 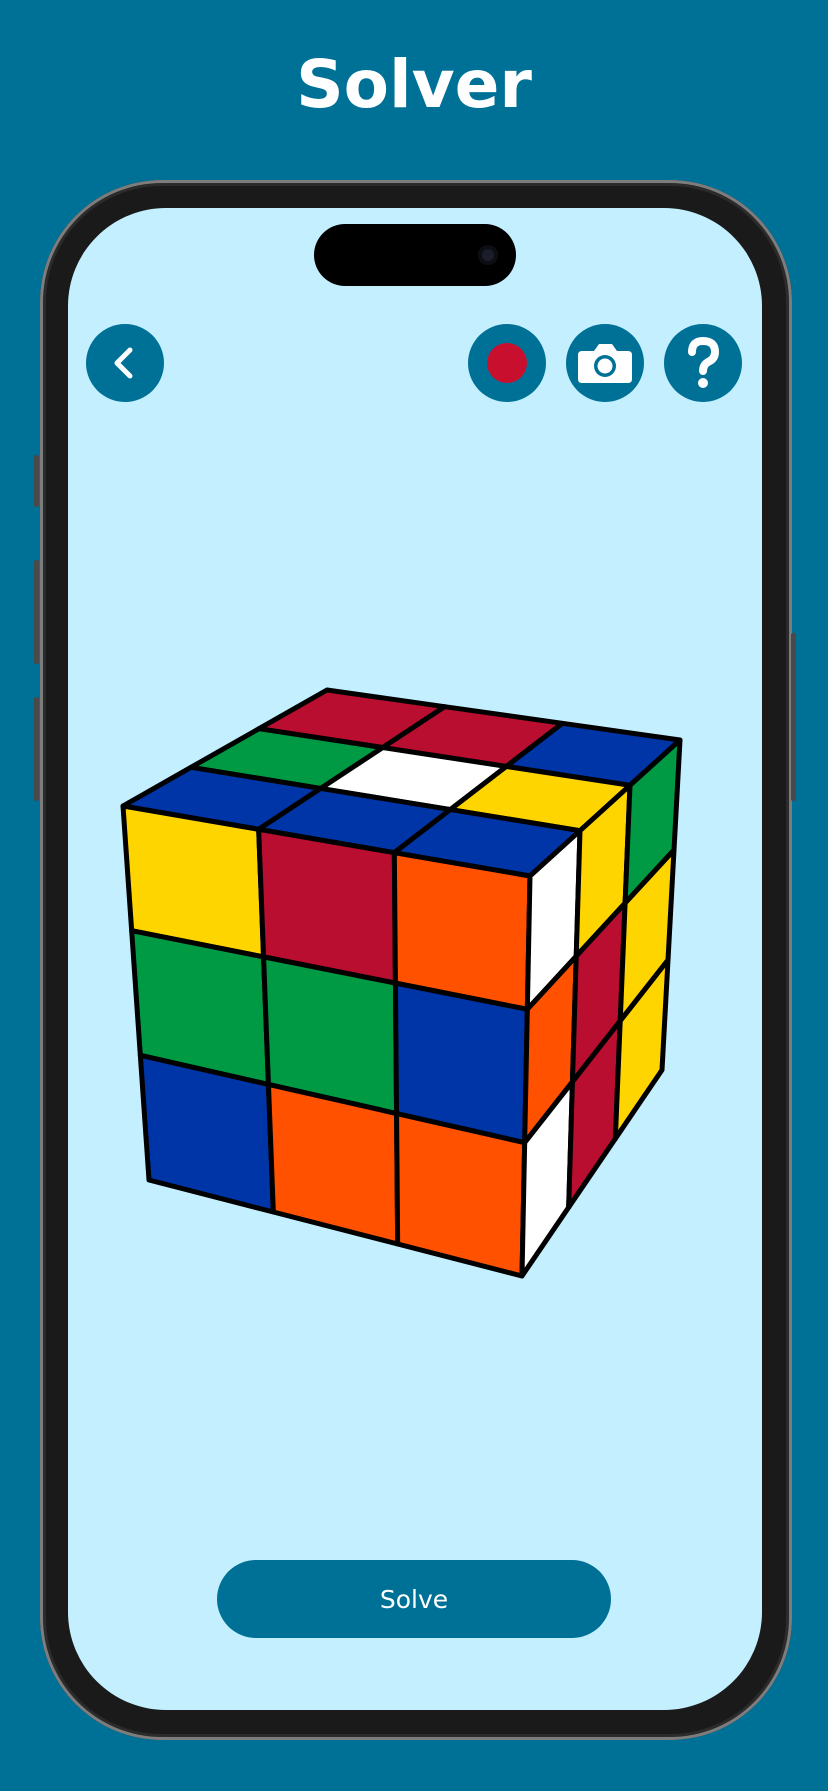 I want to click on page-title: Solver, so click(x=414, y=84).